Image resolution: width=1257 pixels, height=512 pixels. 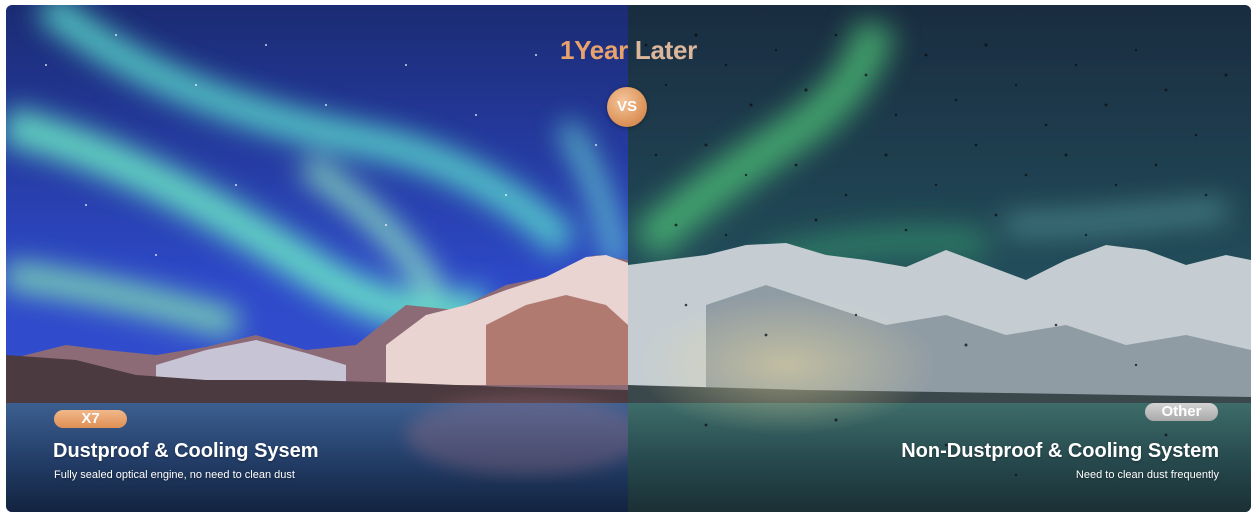 I want to click on right-heading: Non-Dustproof & Cooling System, so click(x=1060, y=451).